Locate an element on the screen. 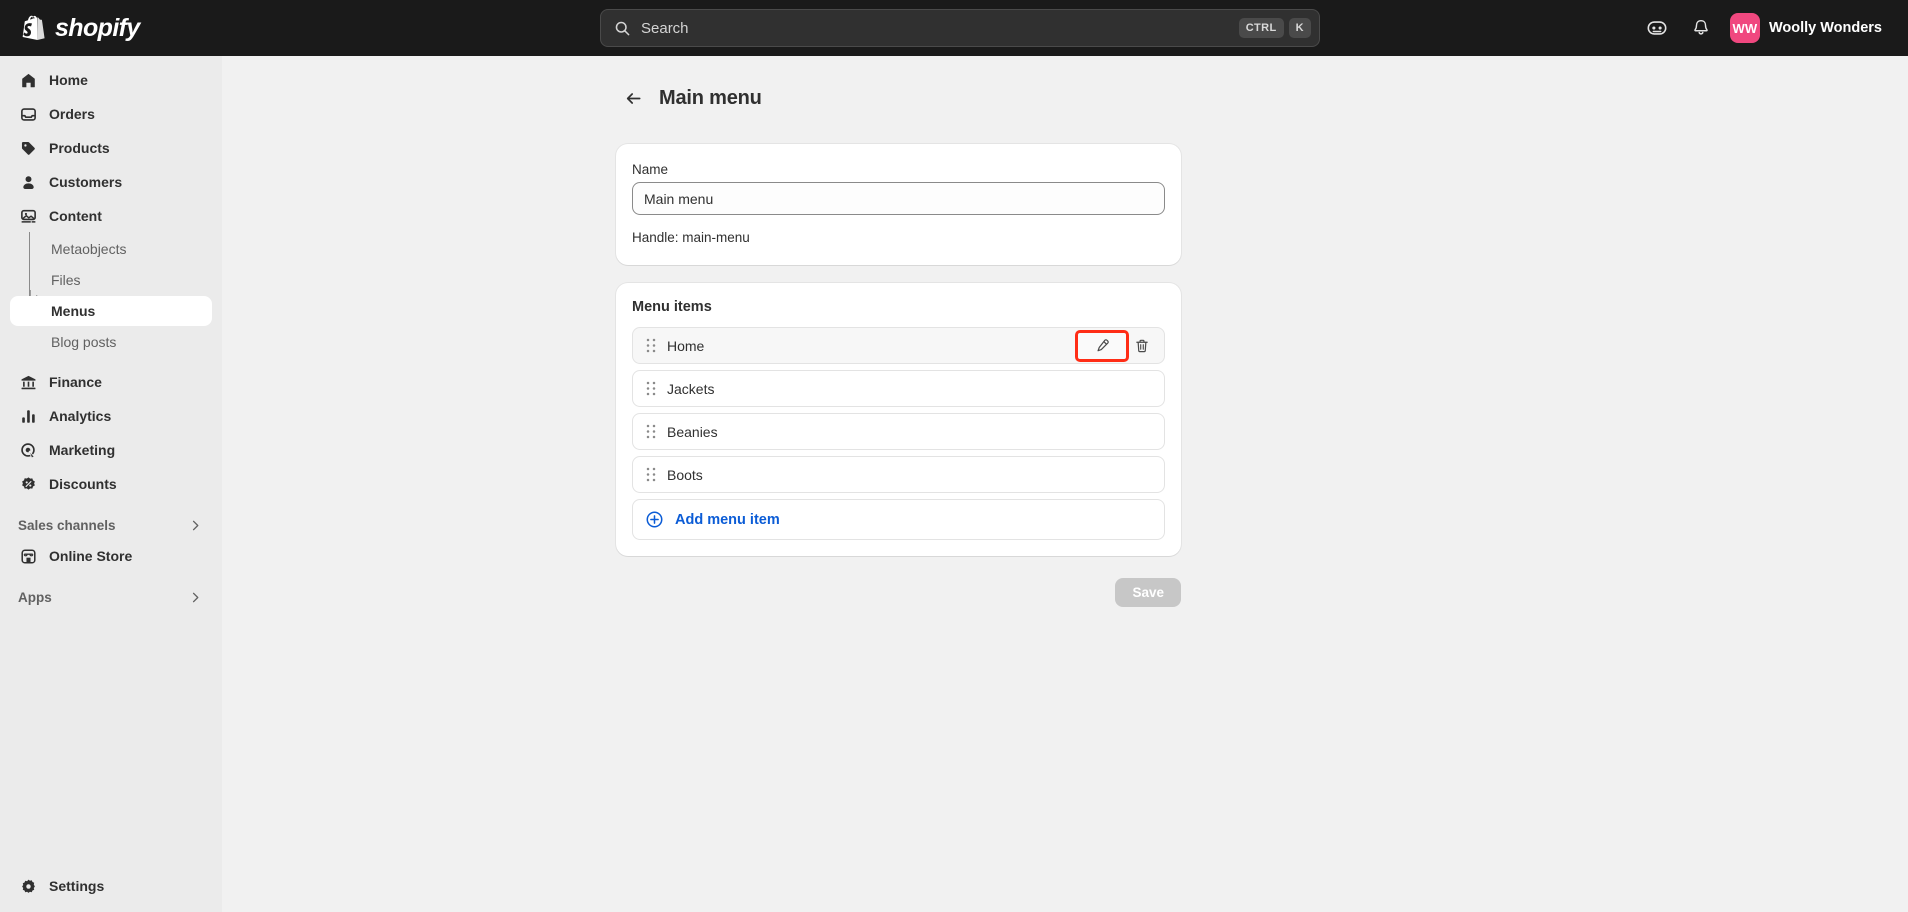 The width and height of the screenshot is (1908, 912). sidebar-item-label: Products is located at coordinates (79, 148).